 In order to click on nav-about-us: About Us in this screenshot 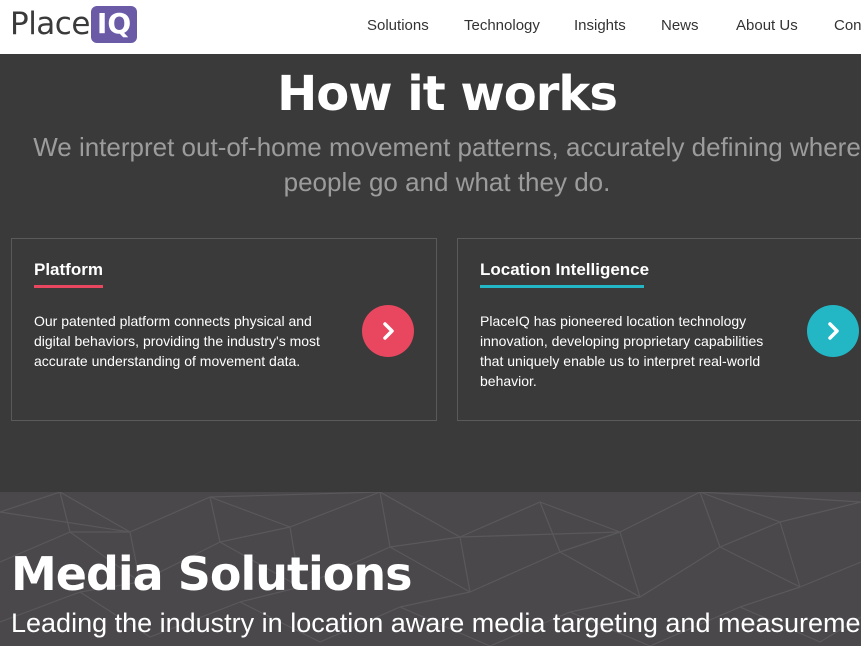, I will do `click(767, 25)`.